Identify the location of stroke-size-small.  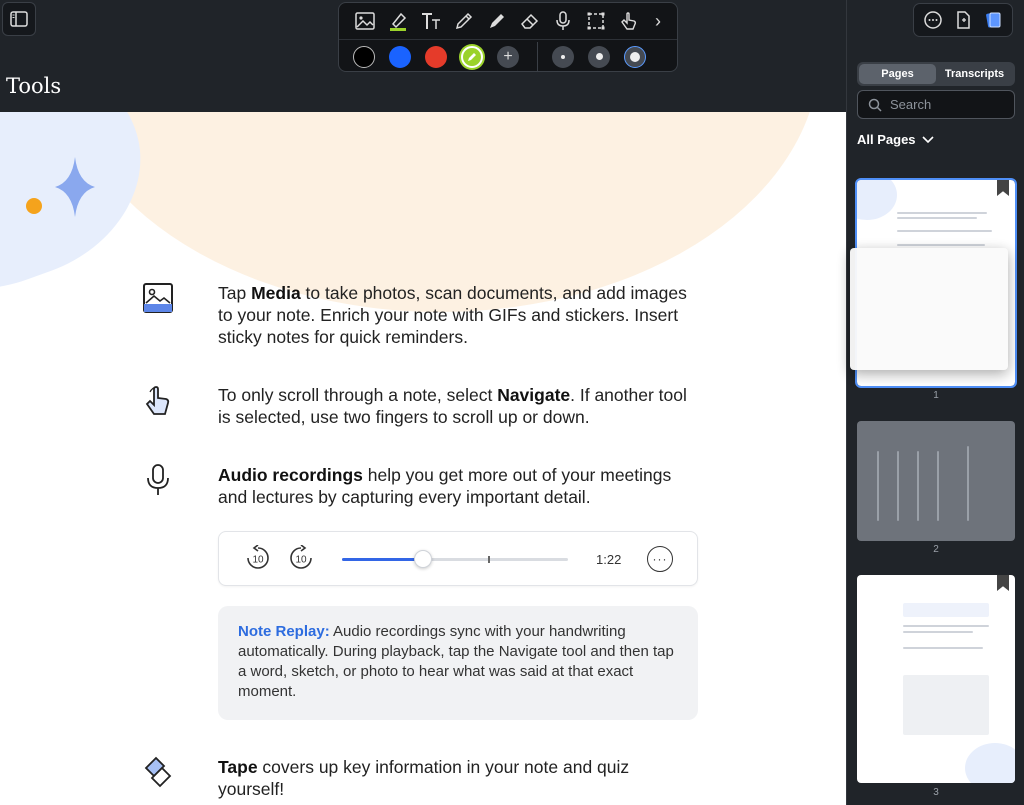
(563, 56).